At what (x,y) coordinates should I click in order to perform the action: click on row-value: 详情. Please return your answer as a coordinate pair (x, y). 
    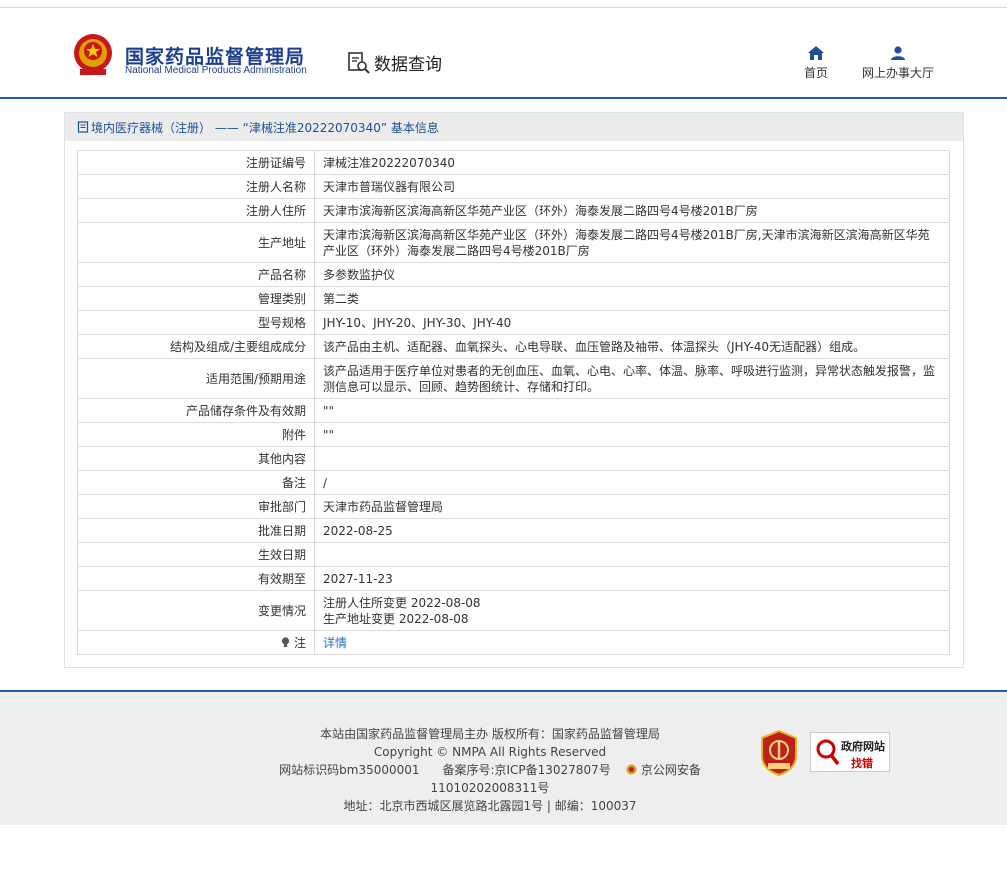
    Looking at the image, I should click on (632, 642).